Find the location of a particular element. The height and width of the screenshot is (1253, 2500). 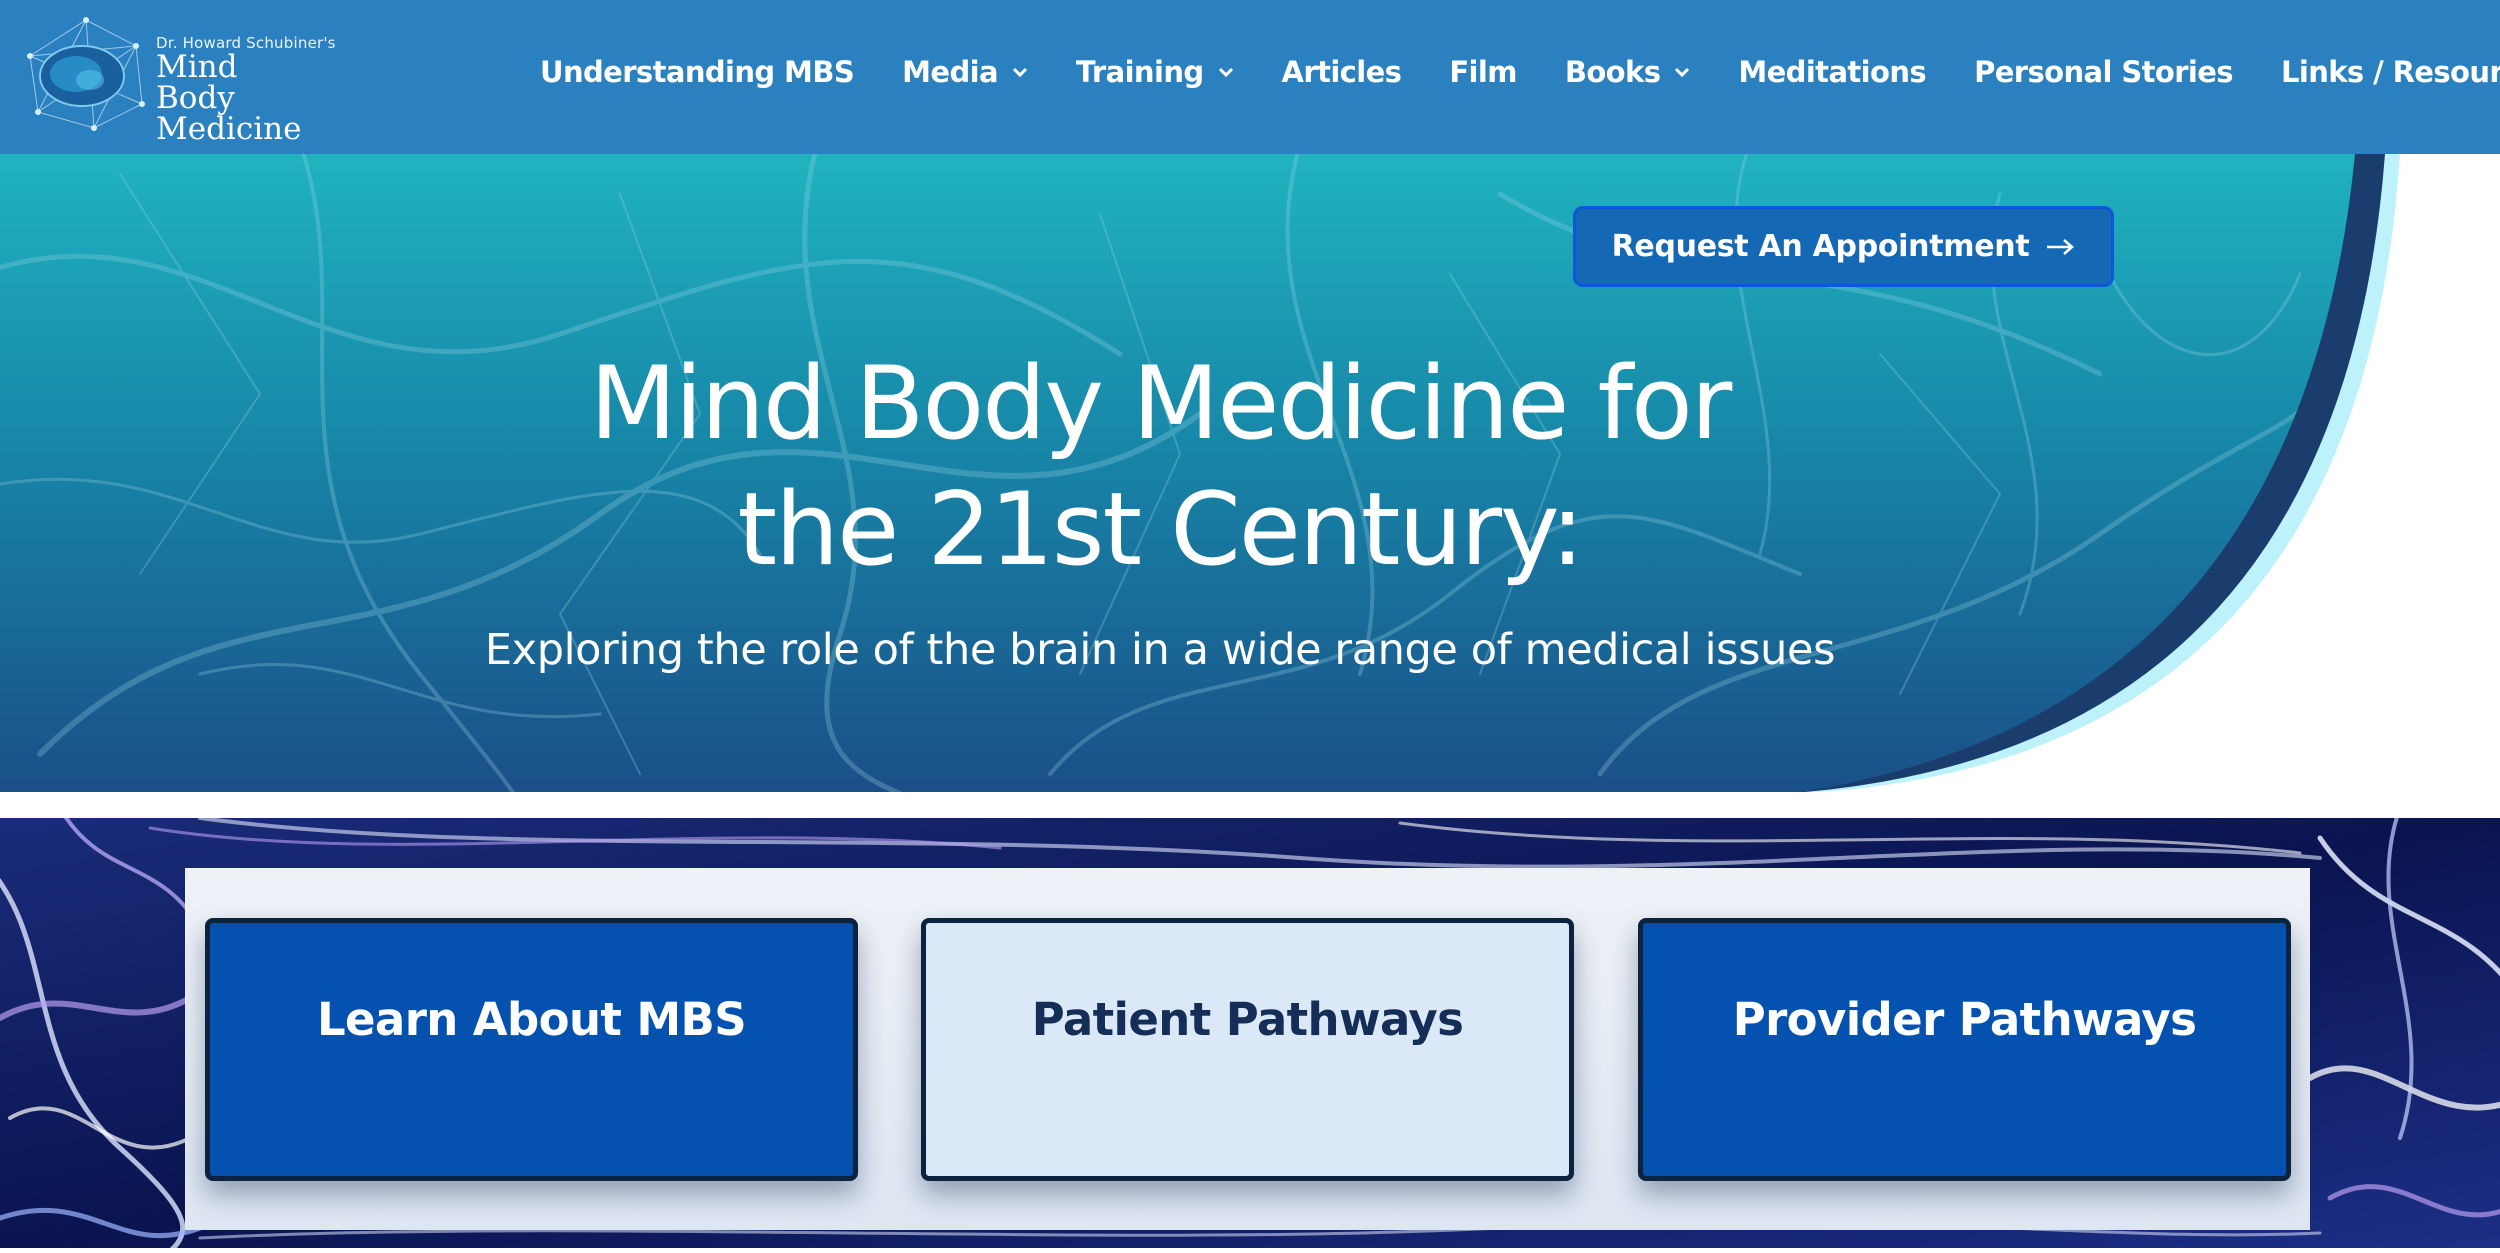

hero-title-line-2: the 21st Century: is located at coordinates (1161, 529).